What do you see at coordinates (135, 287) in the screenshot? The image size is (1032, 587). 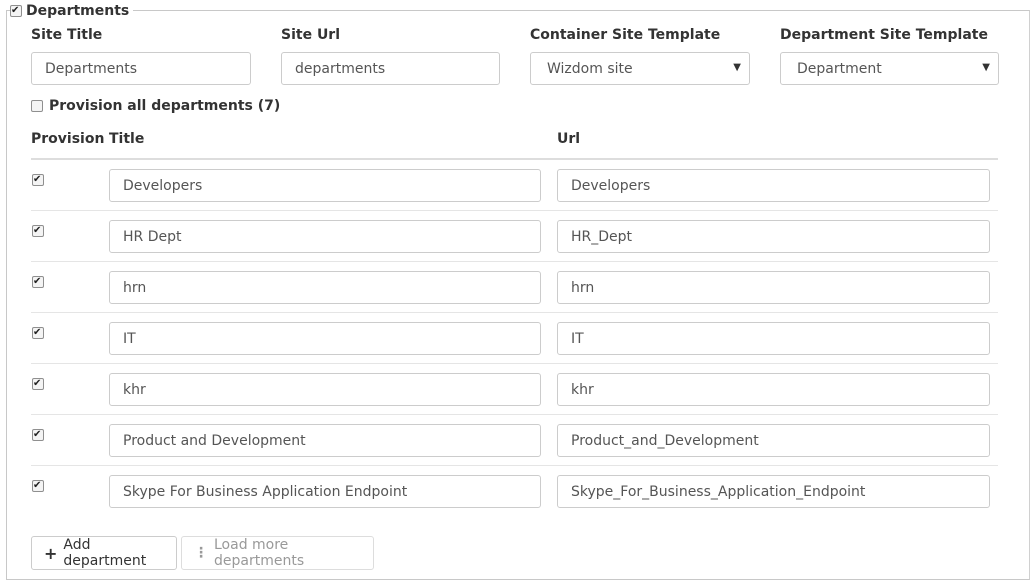 I see `row-title-value: hrn` at bounding box center [135, 287].